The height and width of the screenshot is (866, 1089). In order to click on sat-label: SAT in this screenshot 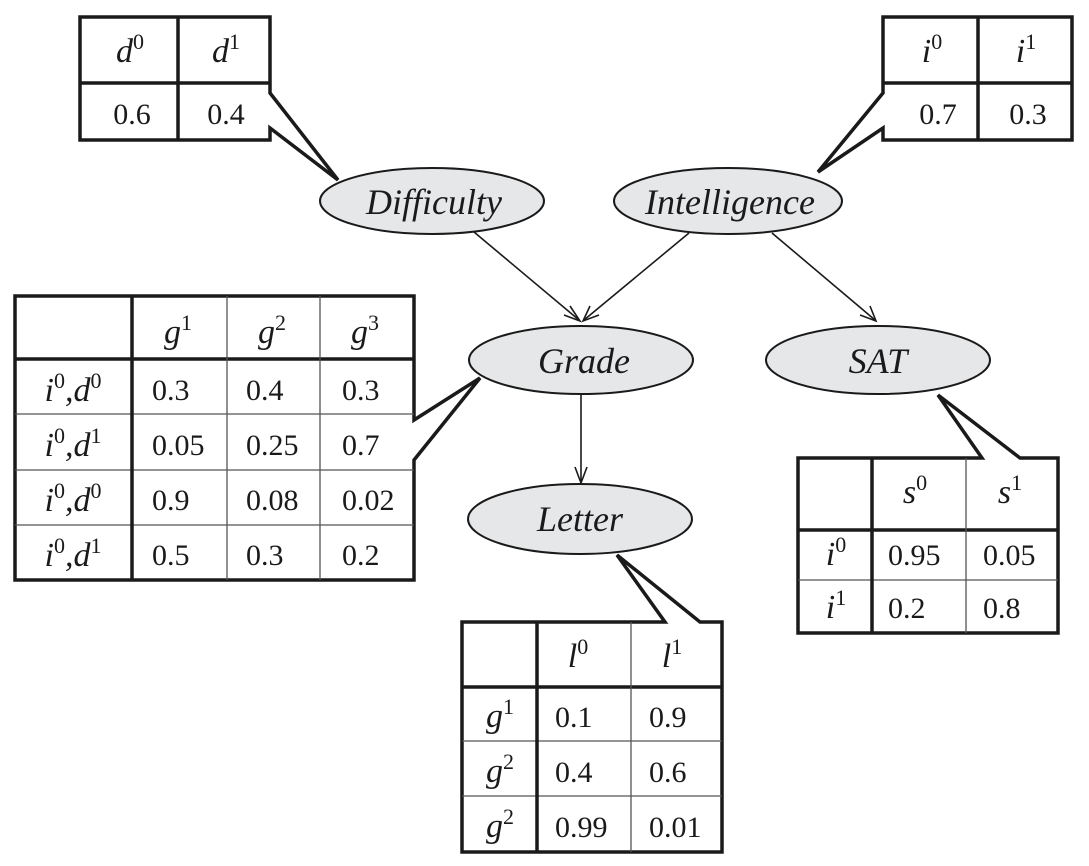, I will do `click(880, 361)`.